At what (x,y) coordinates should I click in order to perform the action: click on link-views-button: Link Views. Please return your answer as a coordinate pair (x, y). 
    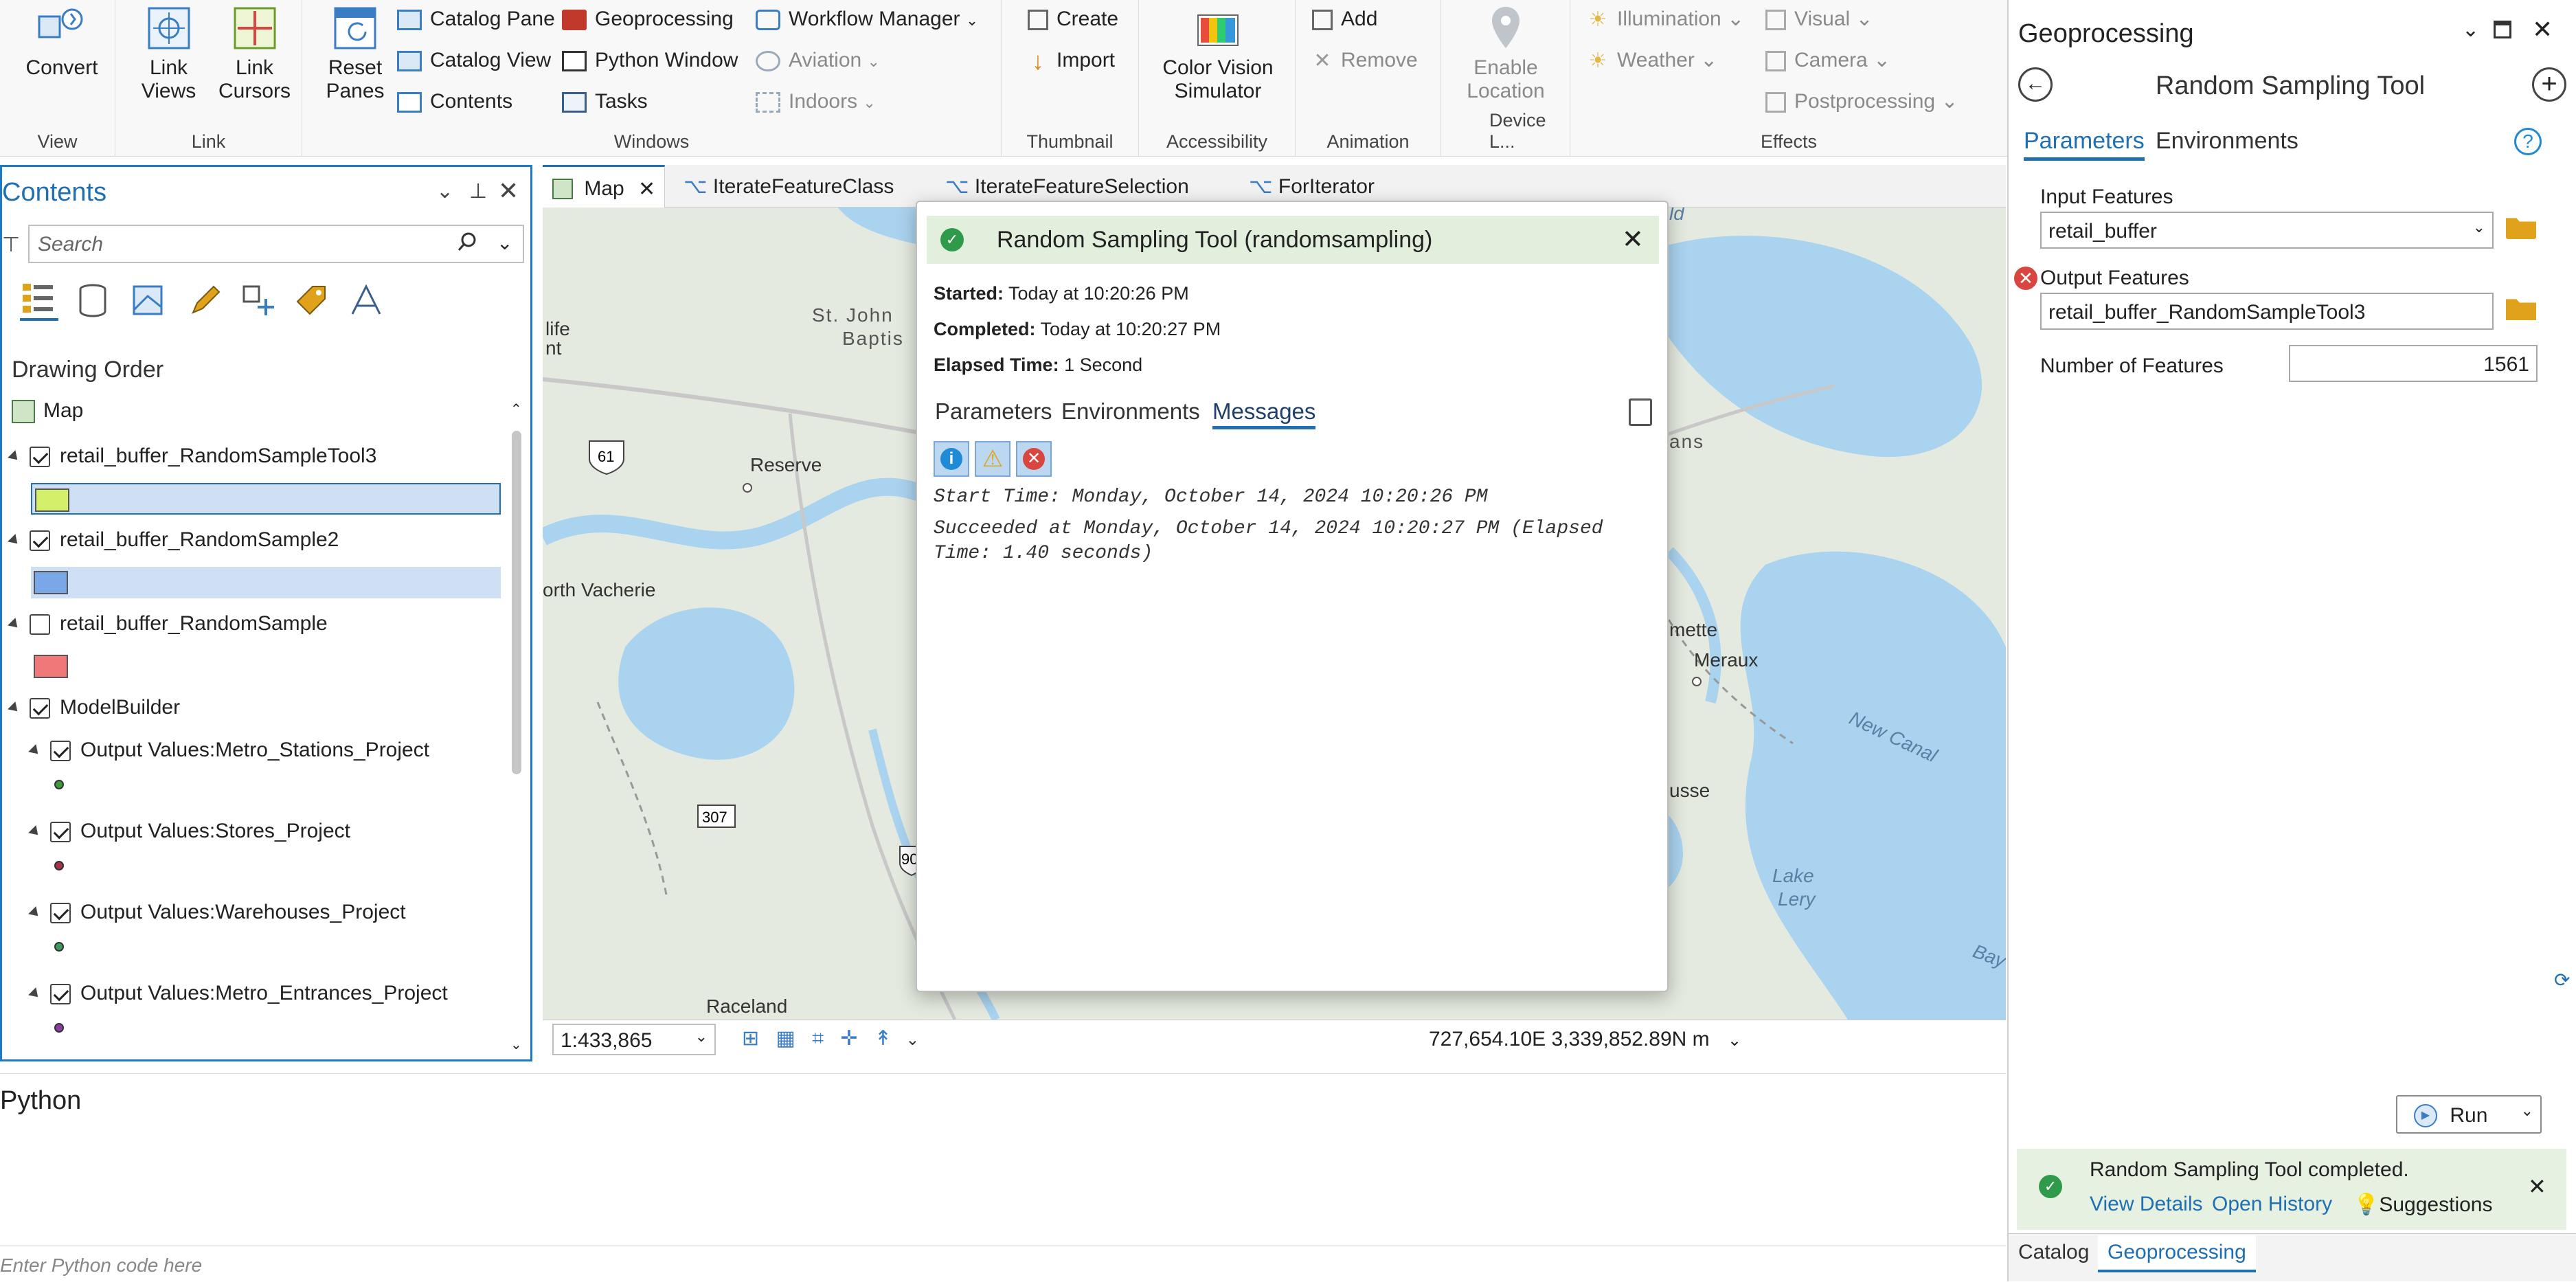
    Looking at the image, I should click on (168, 53).